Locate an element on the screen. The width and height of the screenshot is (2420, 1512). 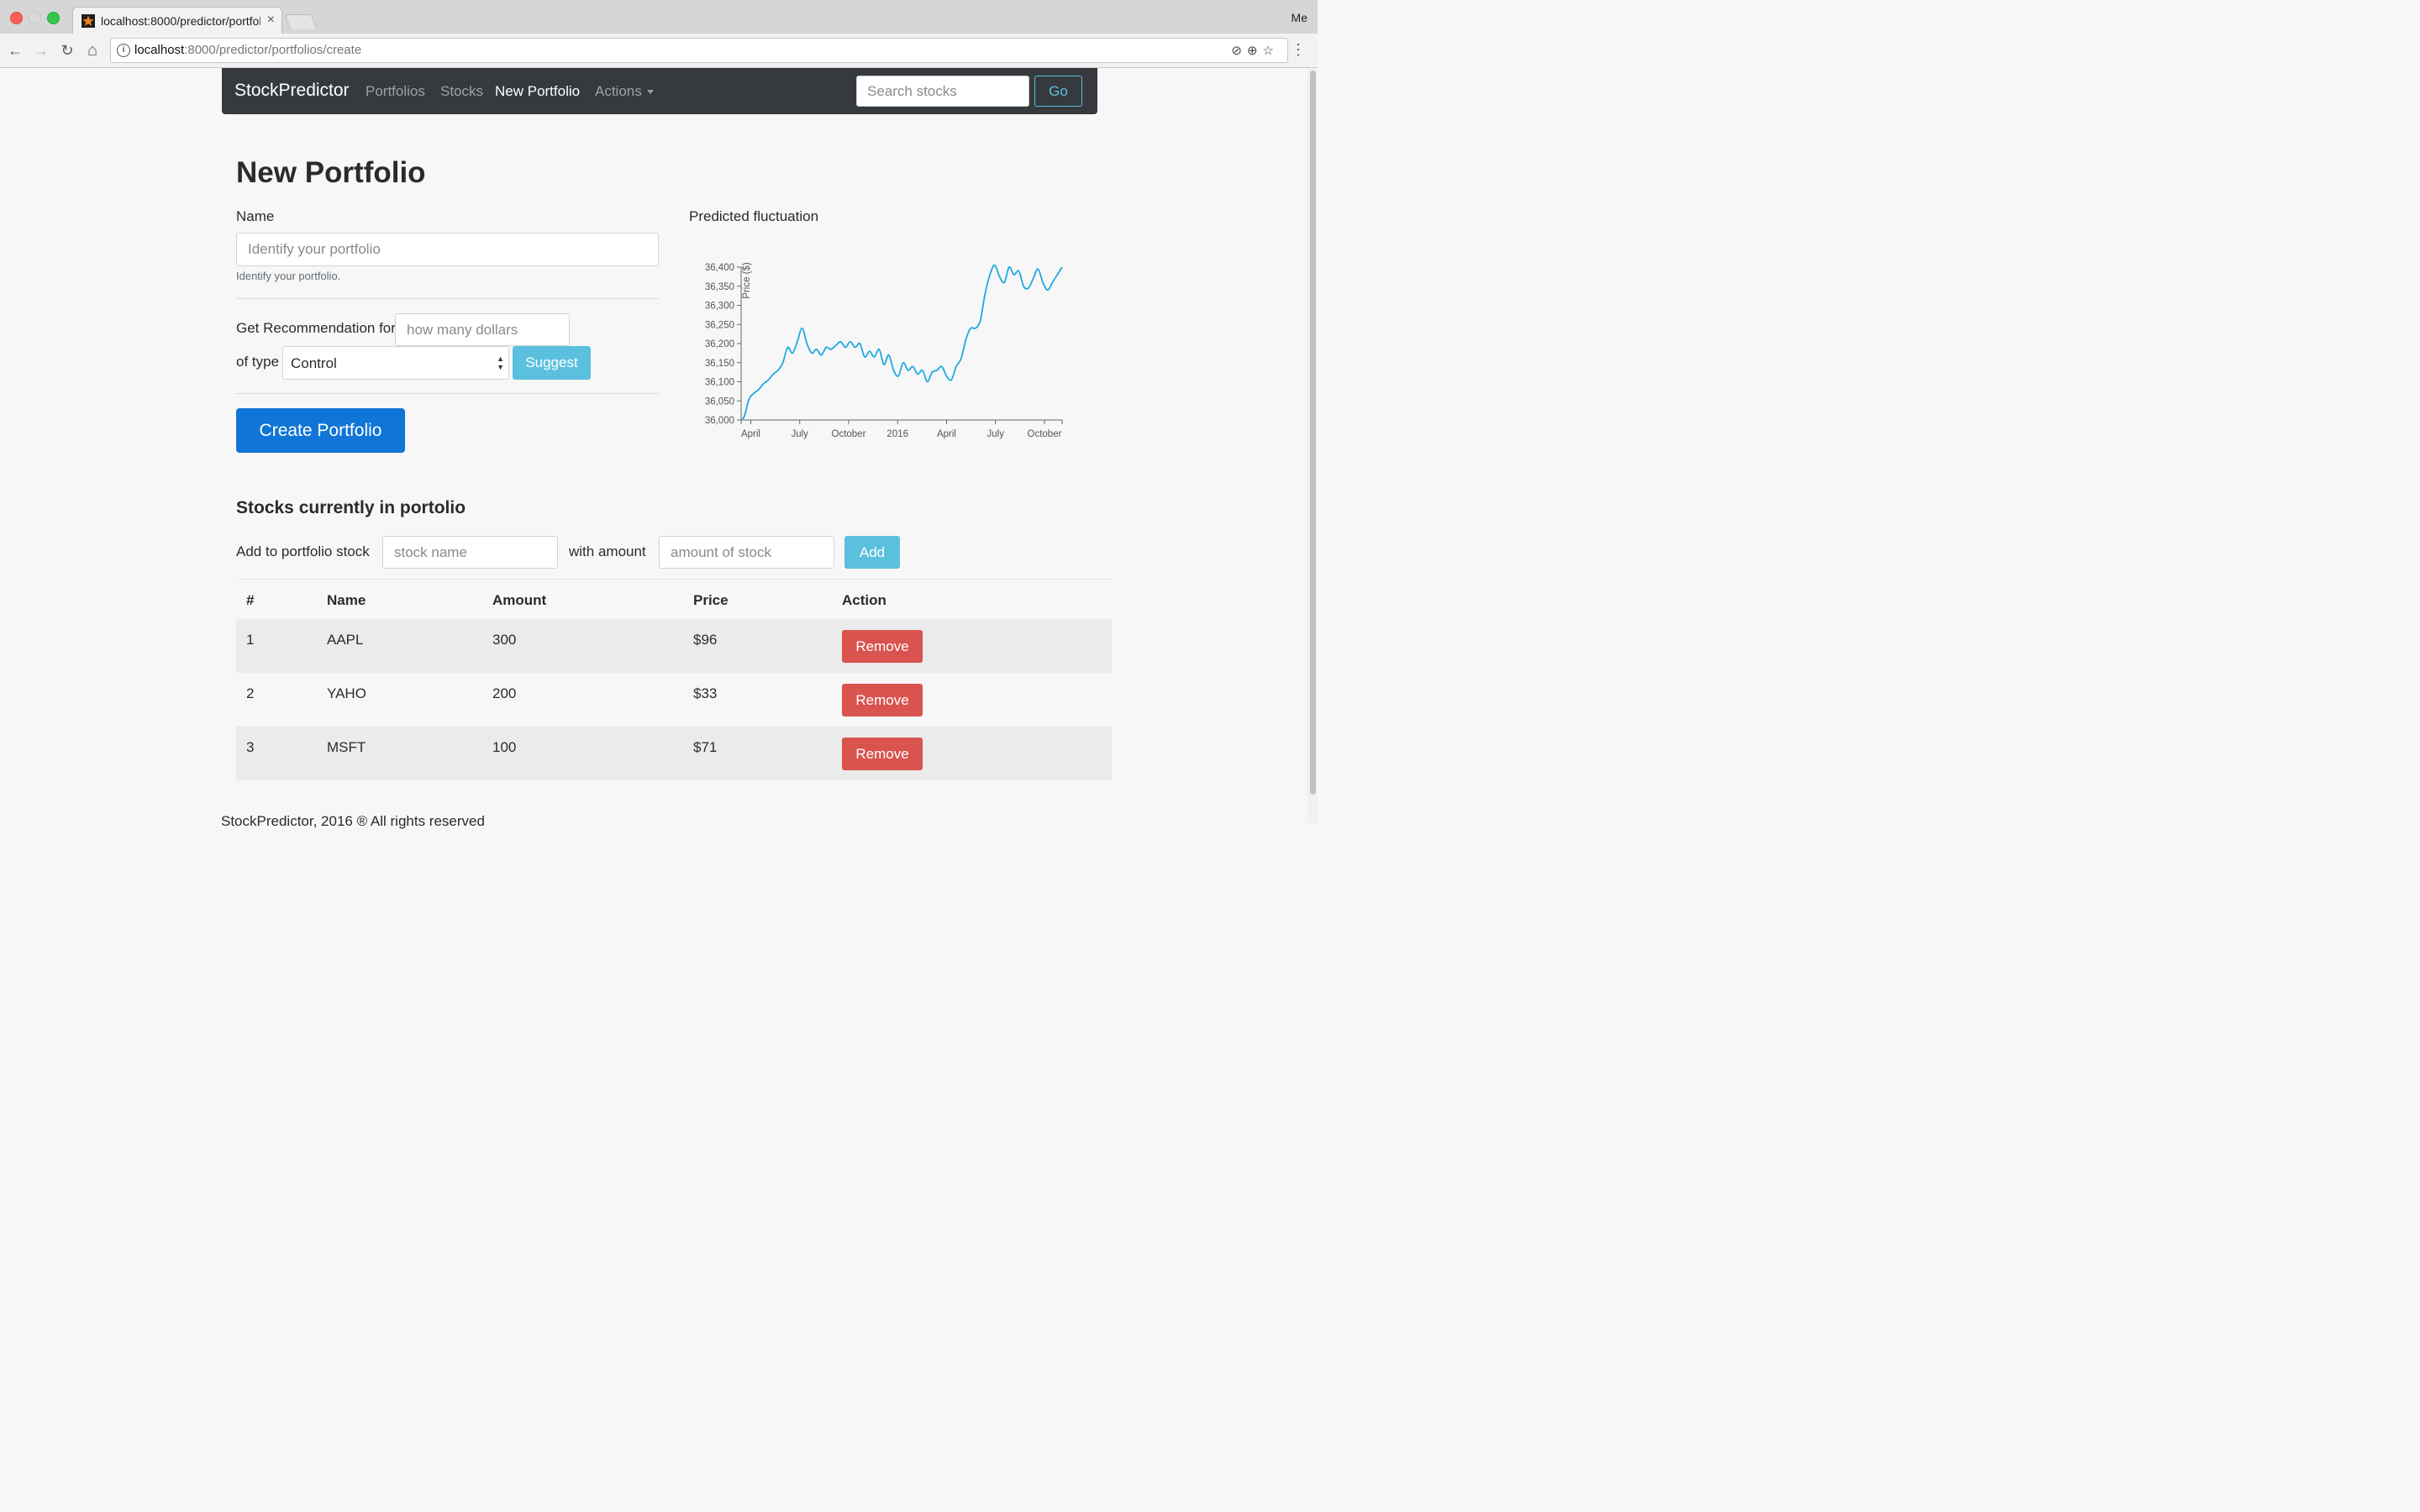
add-stock-label: Add to portfolio stock is located at coordinates (303, 551).